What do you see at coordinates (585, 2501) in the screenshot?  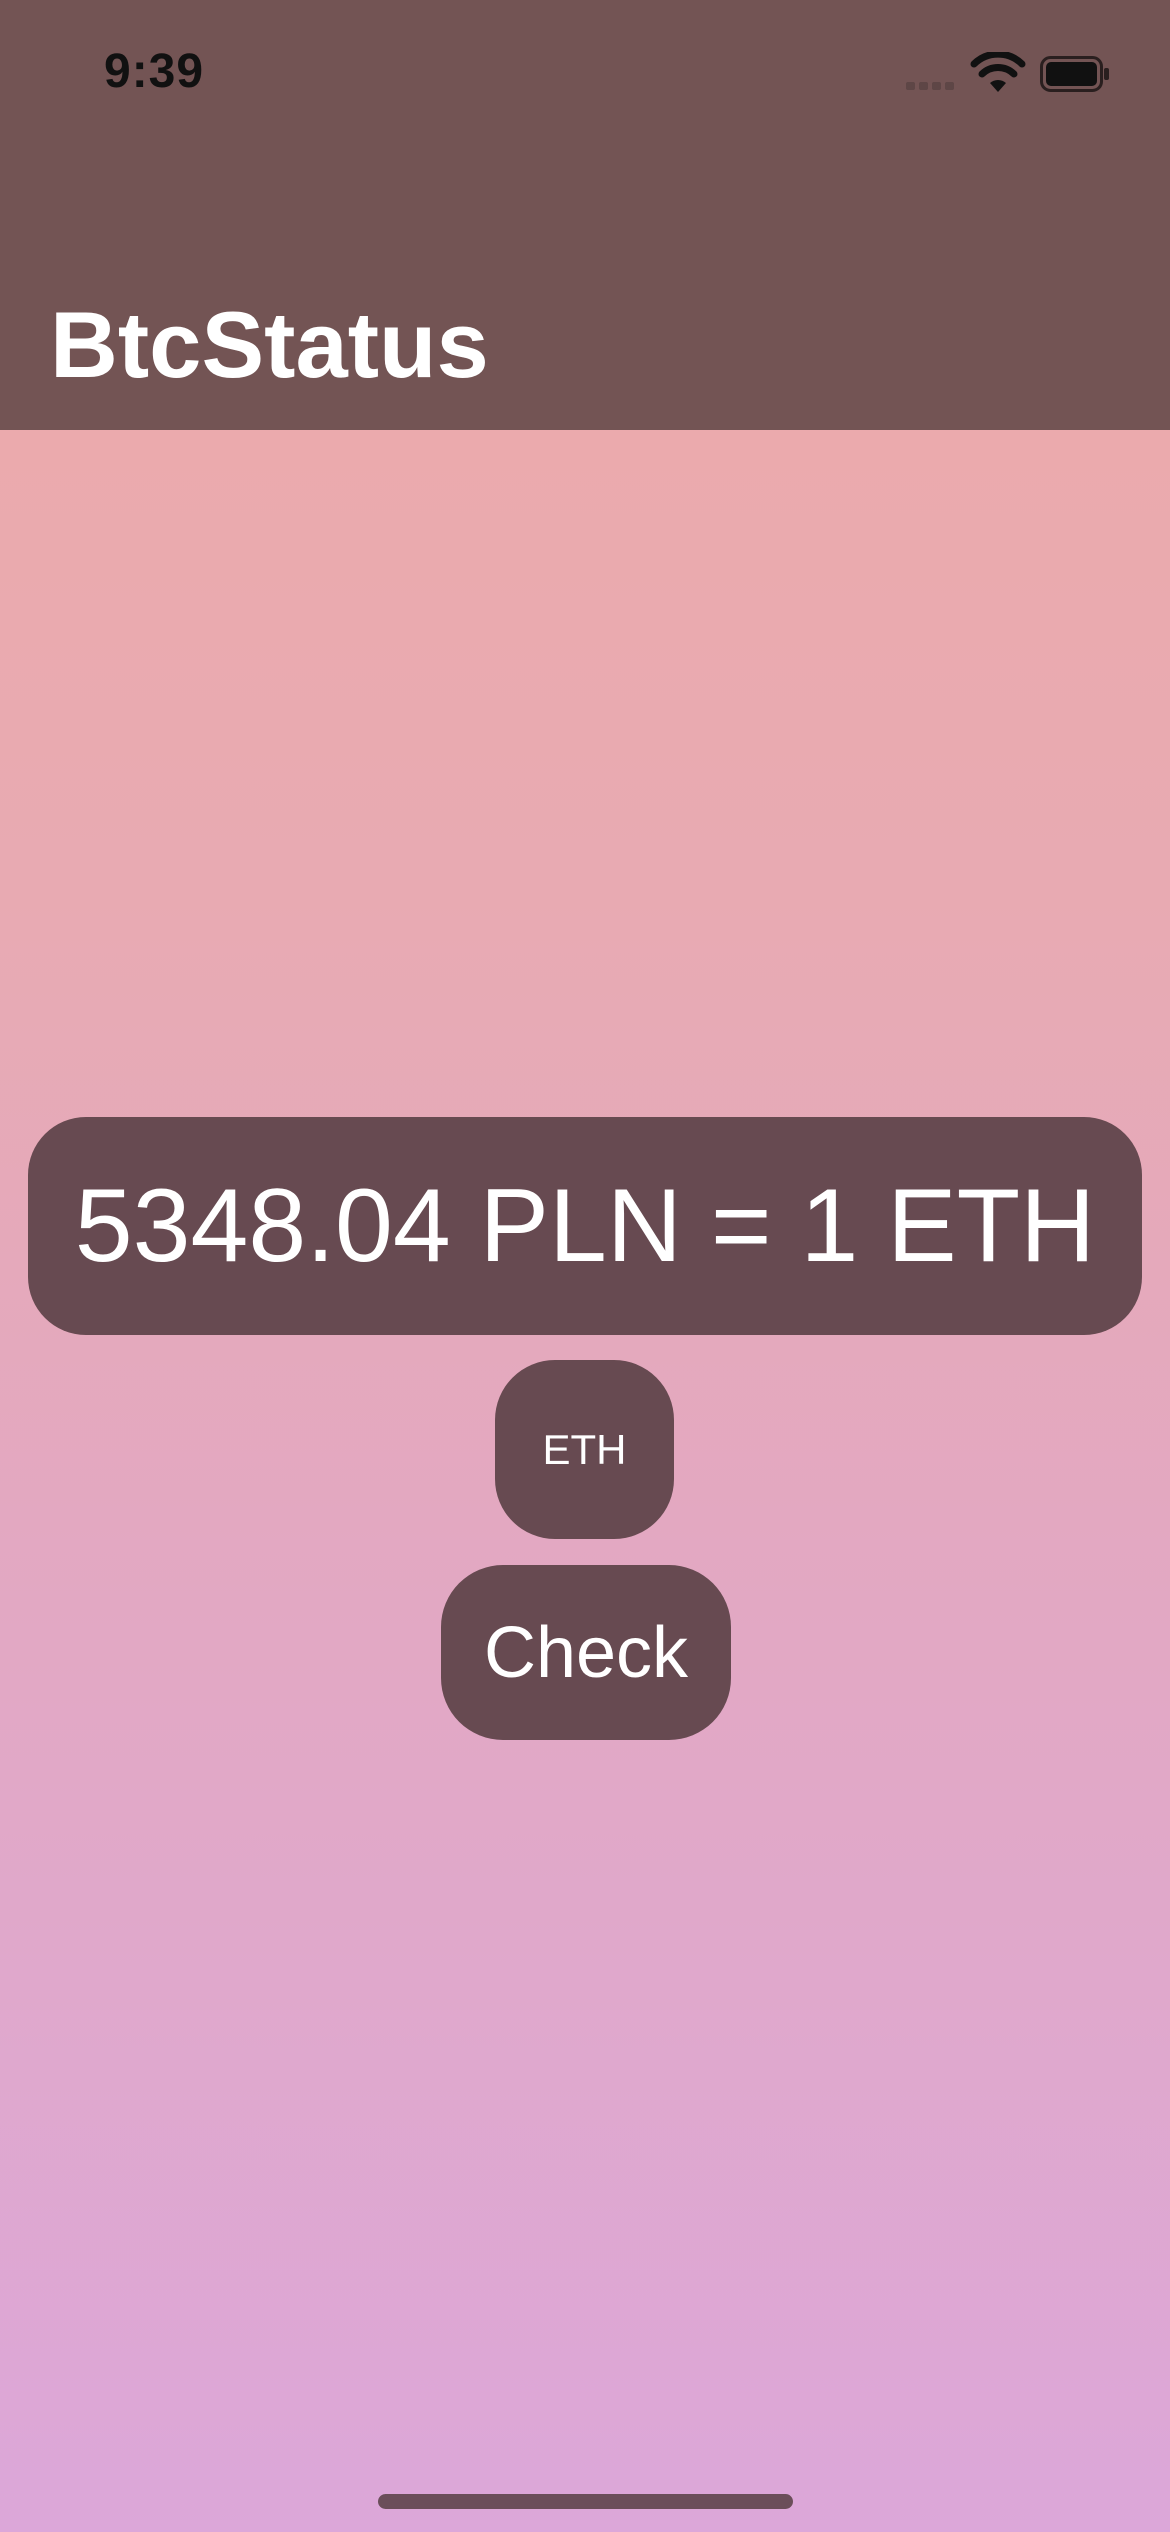 I see `home-indicator` at bounding box center [585, 2501].